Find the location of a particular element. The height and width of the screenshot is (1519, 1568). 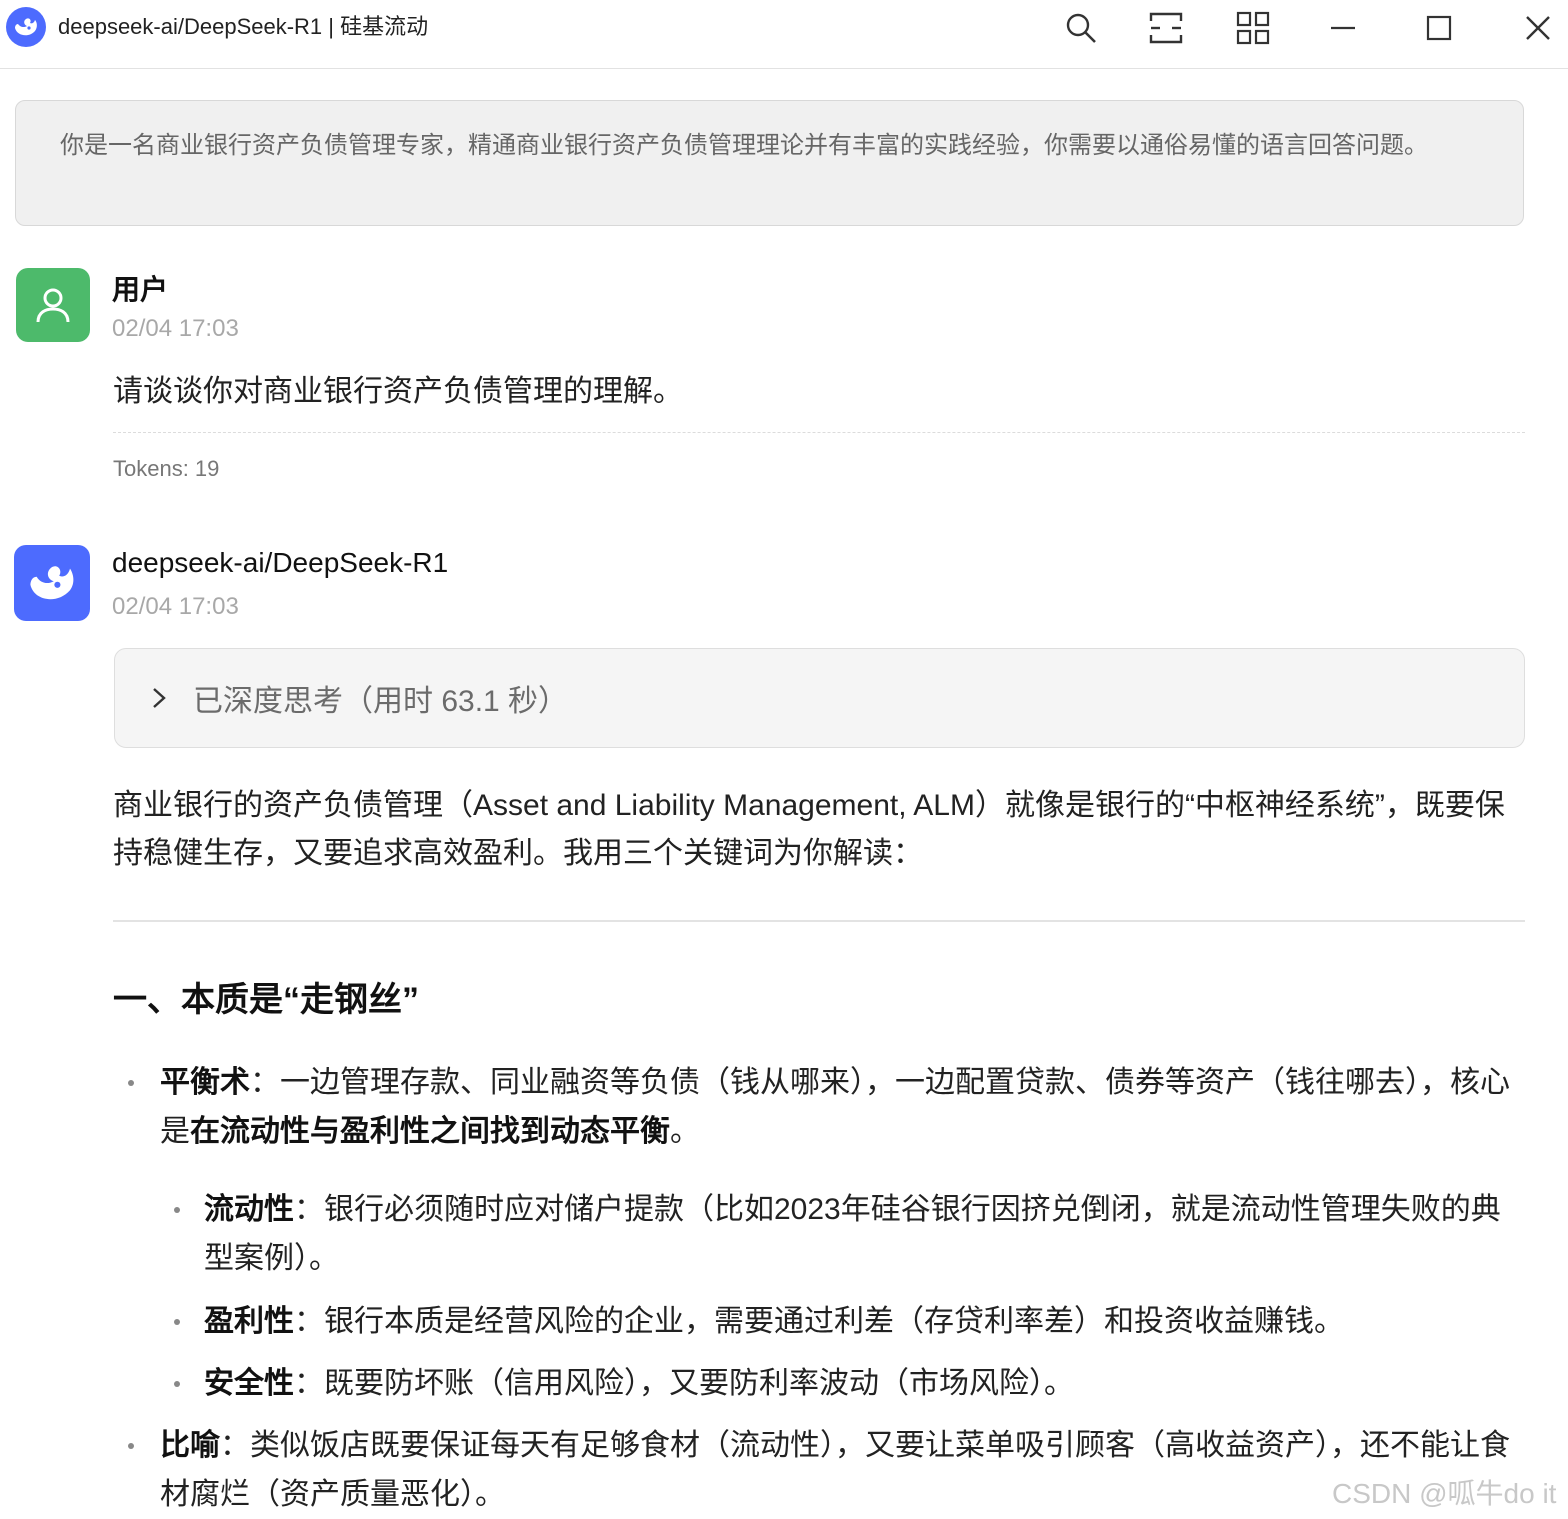

bullet-term: 流动性 is located at coordinates (249, 1209).